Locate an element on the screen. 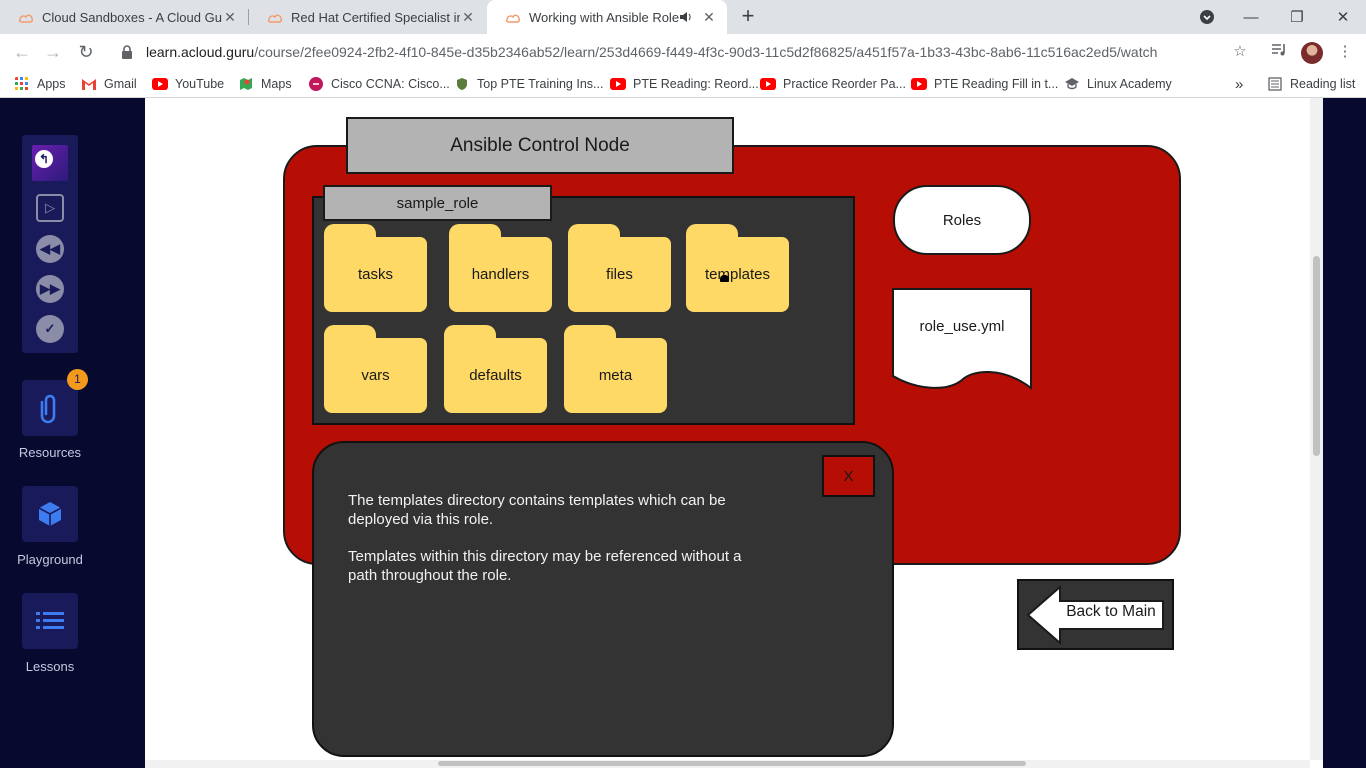 The image size is (1366, 768). back-circle-icon: ↰ is located at coordinates (44, 159).